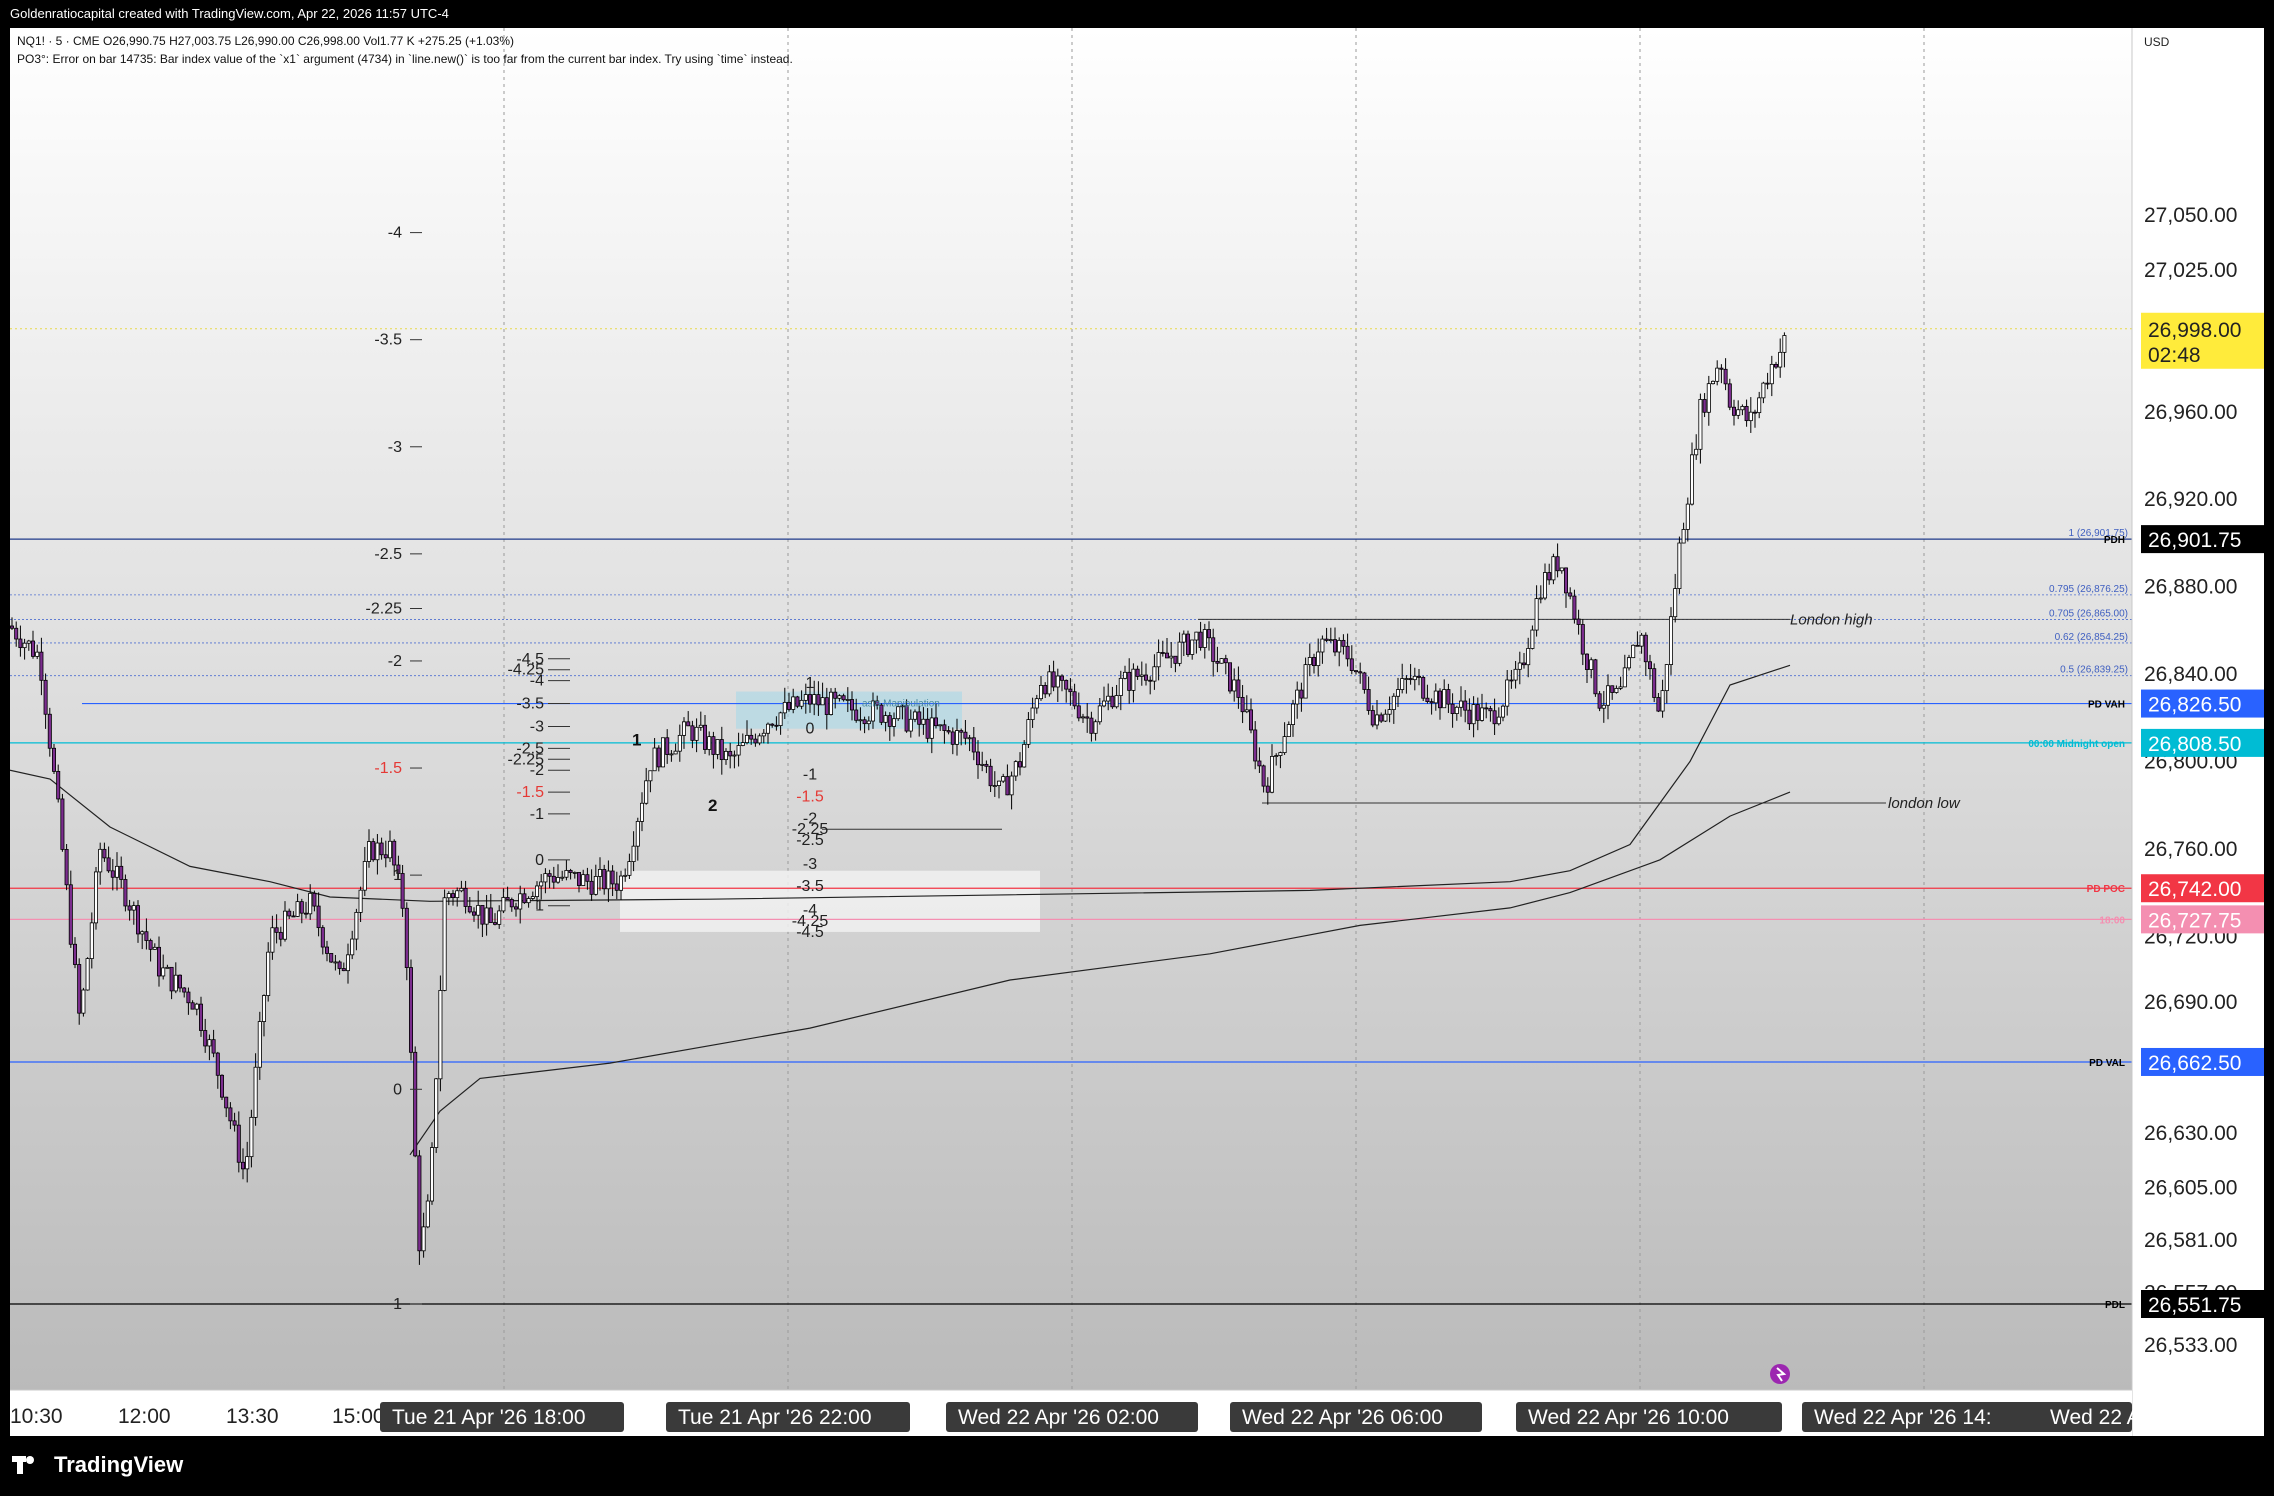 This screenshot has height=1496, width=2274. Describe the element at coordinates (810, 886) in the screenshot. I see `session-projection-label: -3.5` at that location.